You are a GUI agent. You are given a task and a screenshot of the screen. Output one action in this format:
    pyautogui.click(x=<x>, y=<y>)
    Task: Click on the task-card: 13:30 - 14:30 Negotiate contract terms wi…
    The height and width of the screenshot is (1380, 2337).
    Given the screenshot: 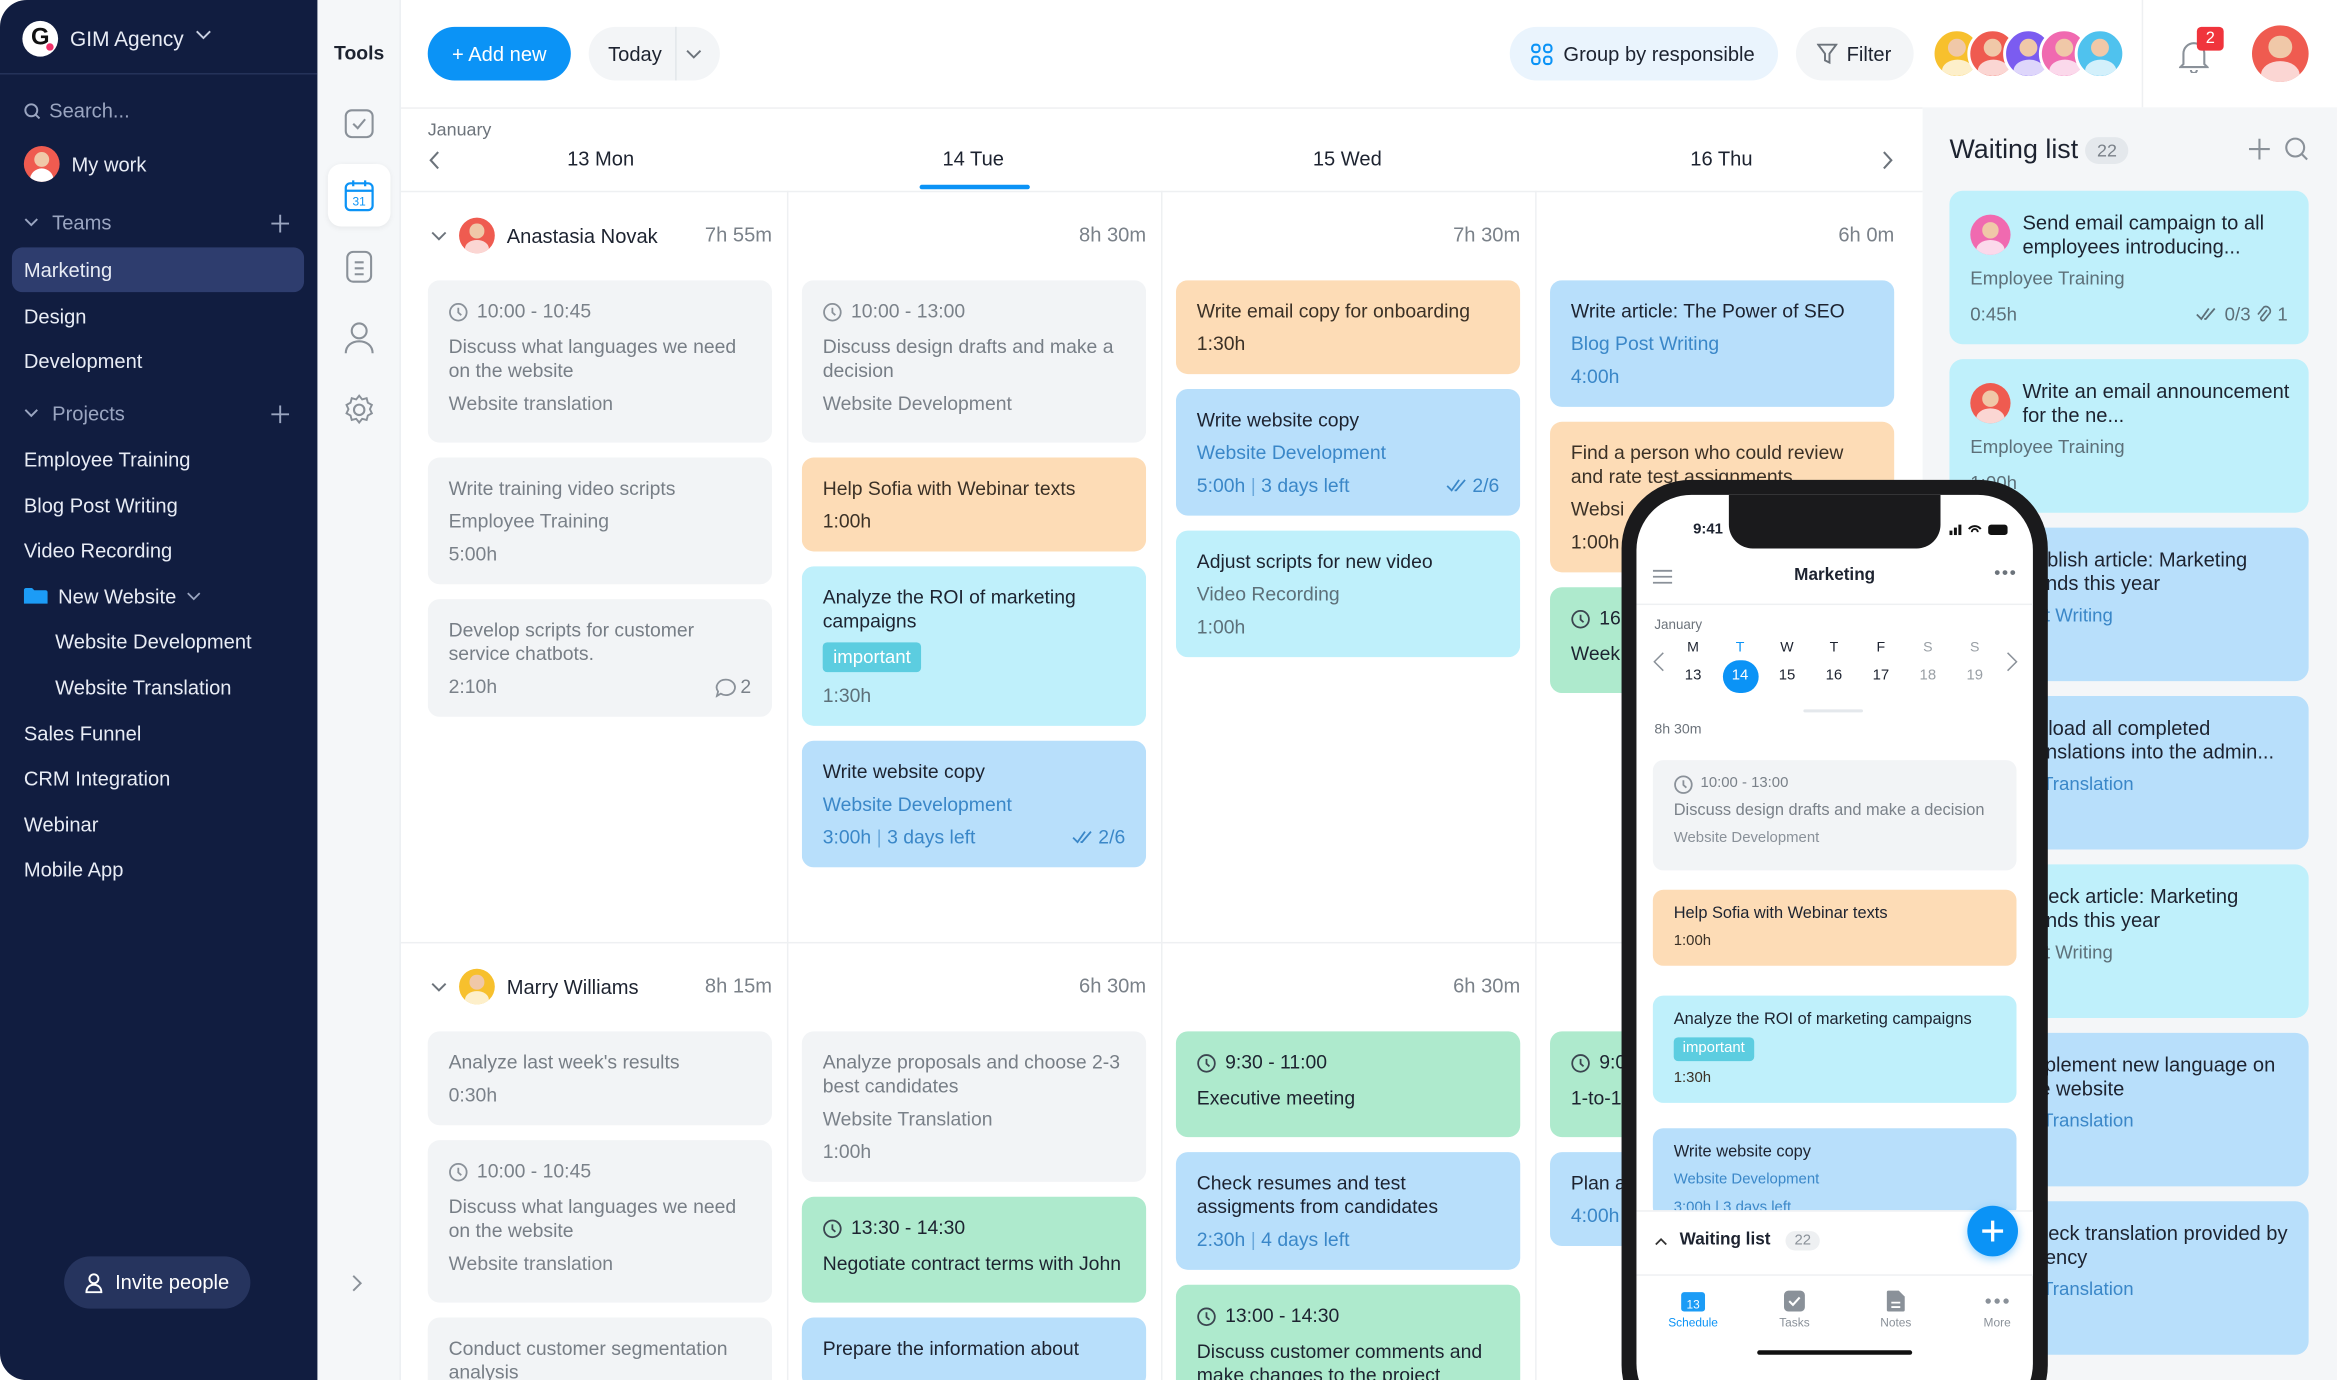 What is the action you would take?
    pyautogui.click(x=974, y=1249)
    